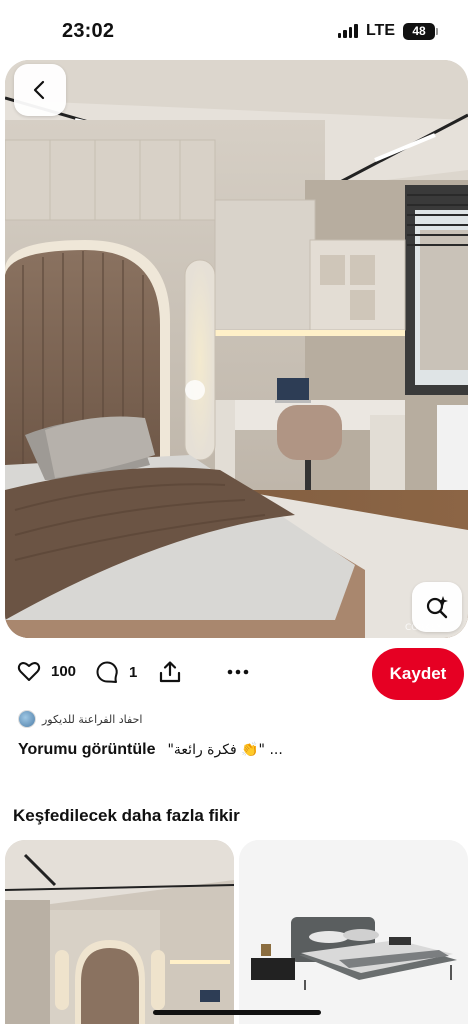 Image resolution: width=473 pixels, height=1024 pixels. Describe the element at coordinates (46, 671) in the screenshot. I see `like-button: 100` at that location.